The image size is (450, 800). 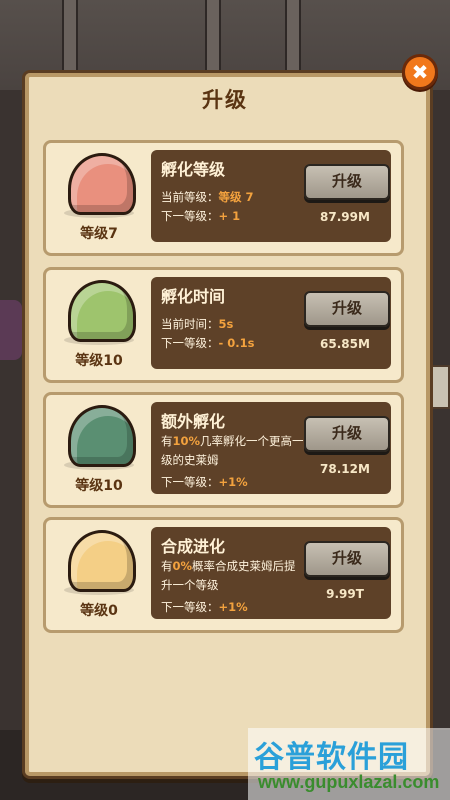 What do you see at coordinates (102, 311) in the screenshot?
I see `green-slime-icon` at bounding box center [102, 311].